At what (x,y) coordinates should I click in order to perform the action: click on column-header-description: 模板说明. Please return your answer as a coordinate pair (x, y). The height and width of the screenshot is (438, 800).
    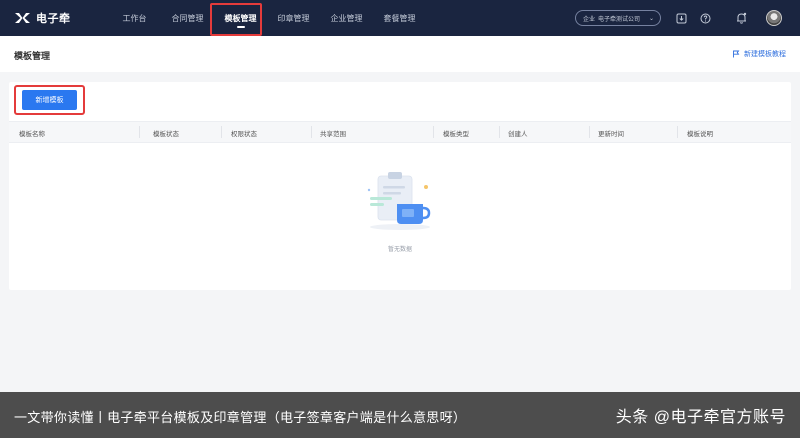
    Looking at the image, I should click on (700, 133).